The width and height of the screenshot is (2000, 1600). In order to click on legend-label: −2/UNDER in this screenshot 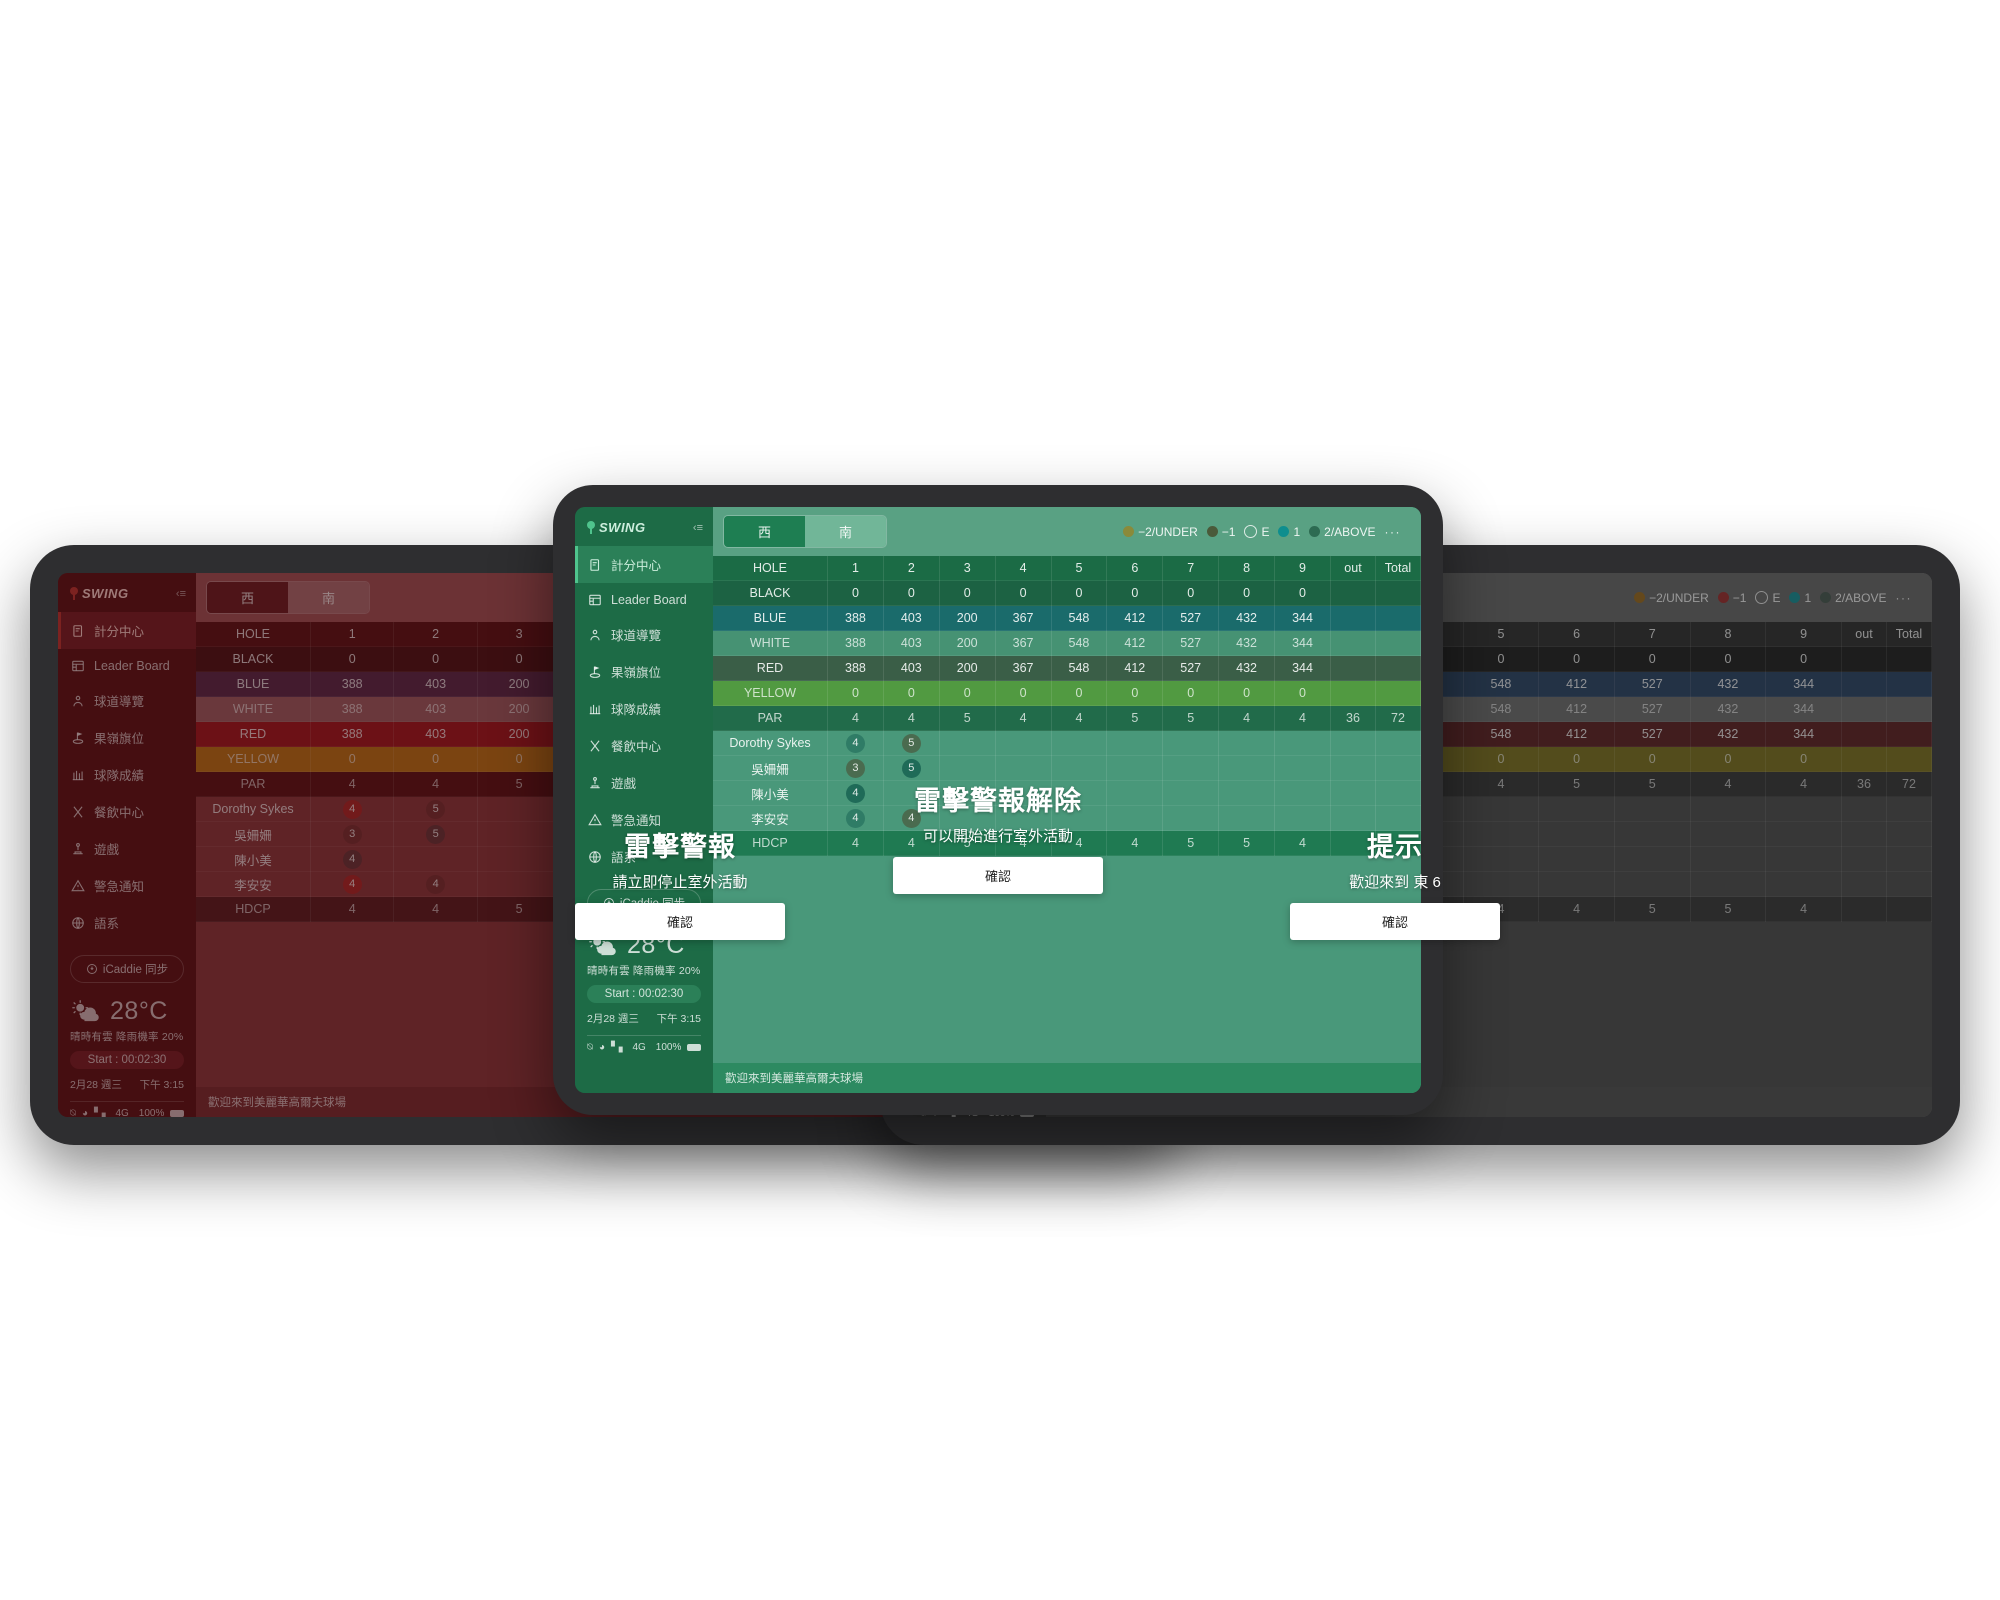, I will do `click(1679, 597)`.